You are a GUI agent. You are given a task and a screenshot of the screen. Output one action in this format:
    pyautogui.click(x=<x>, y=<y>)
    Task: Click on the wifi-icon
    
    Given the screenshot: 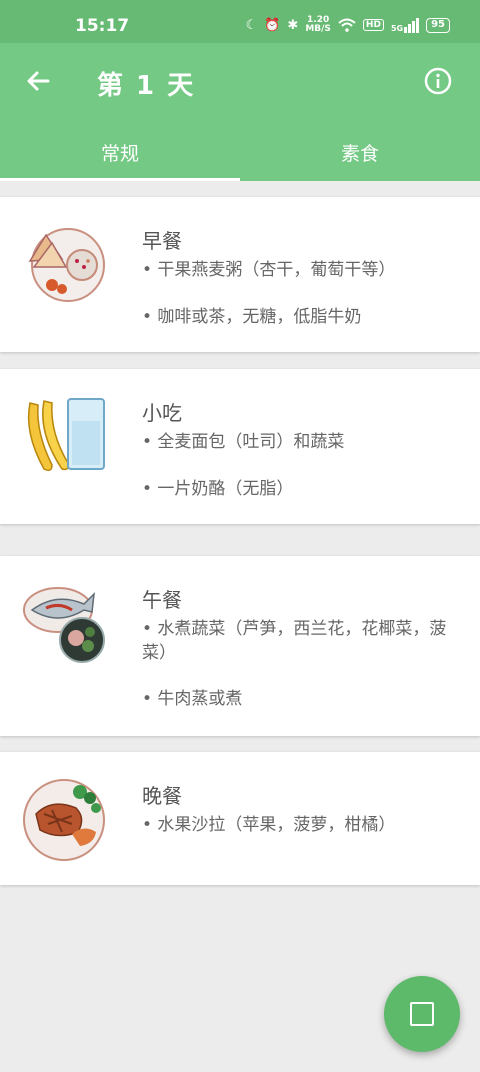 What is the action you would take?
    pyautogui.click(x=347, y=25)
    